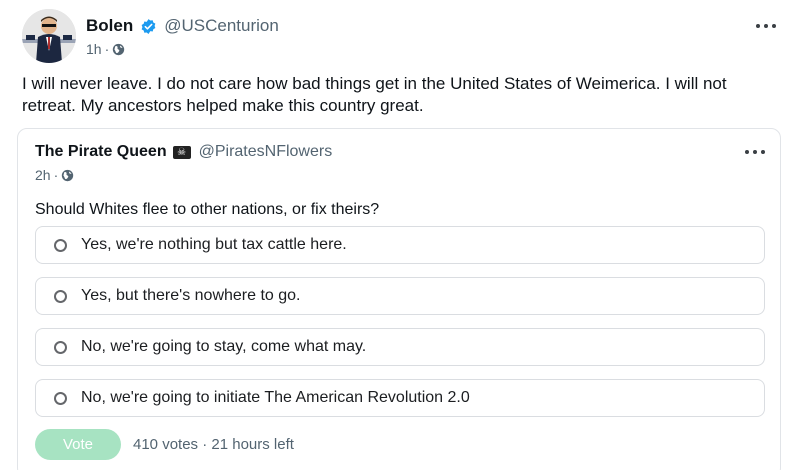  What do you see at coordinates (148, 26) in the screenshot?
I see `verified-badge-icon` at bounding box center [148, 26].